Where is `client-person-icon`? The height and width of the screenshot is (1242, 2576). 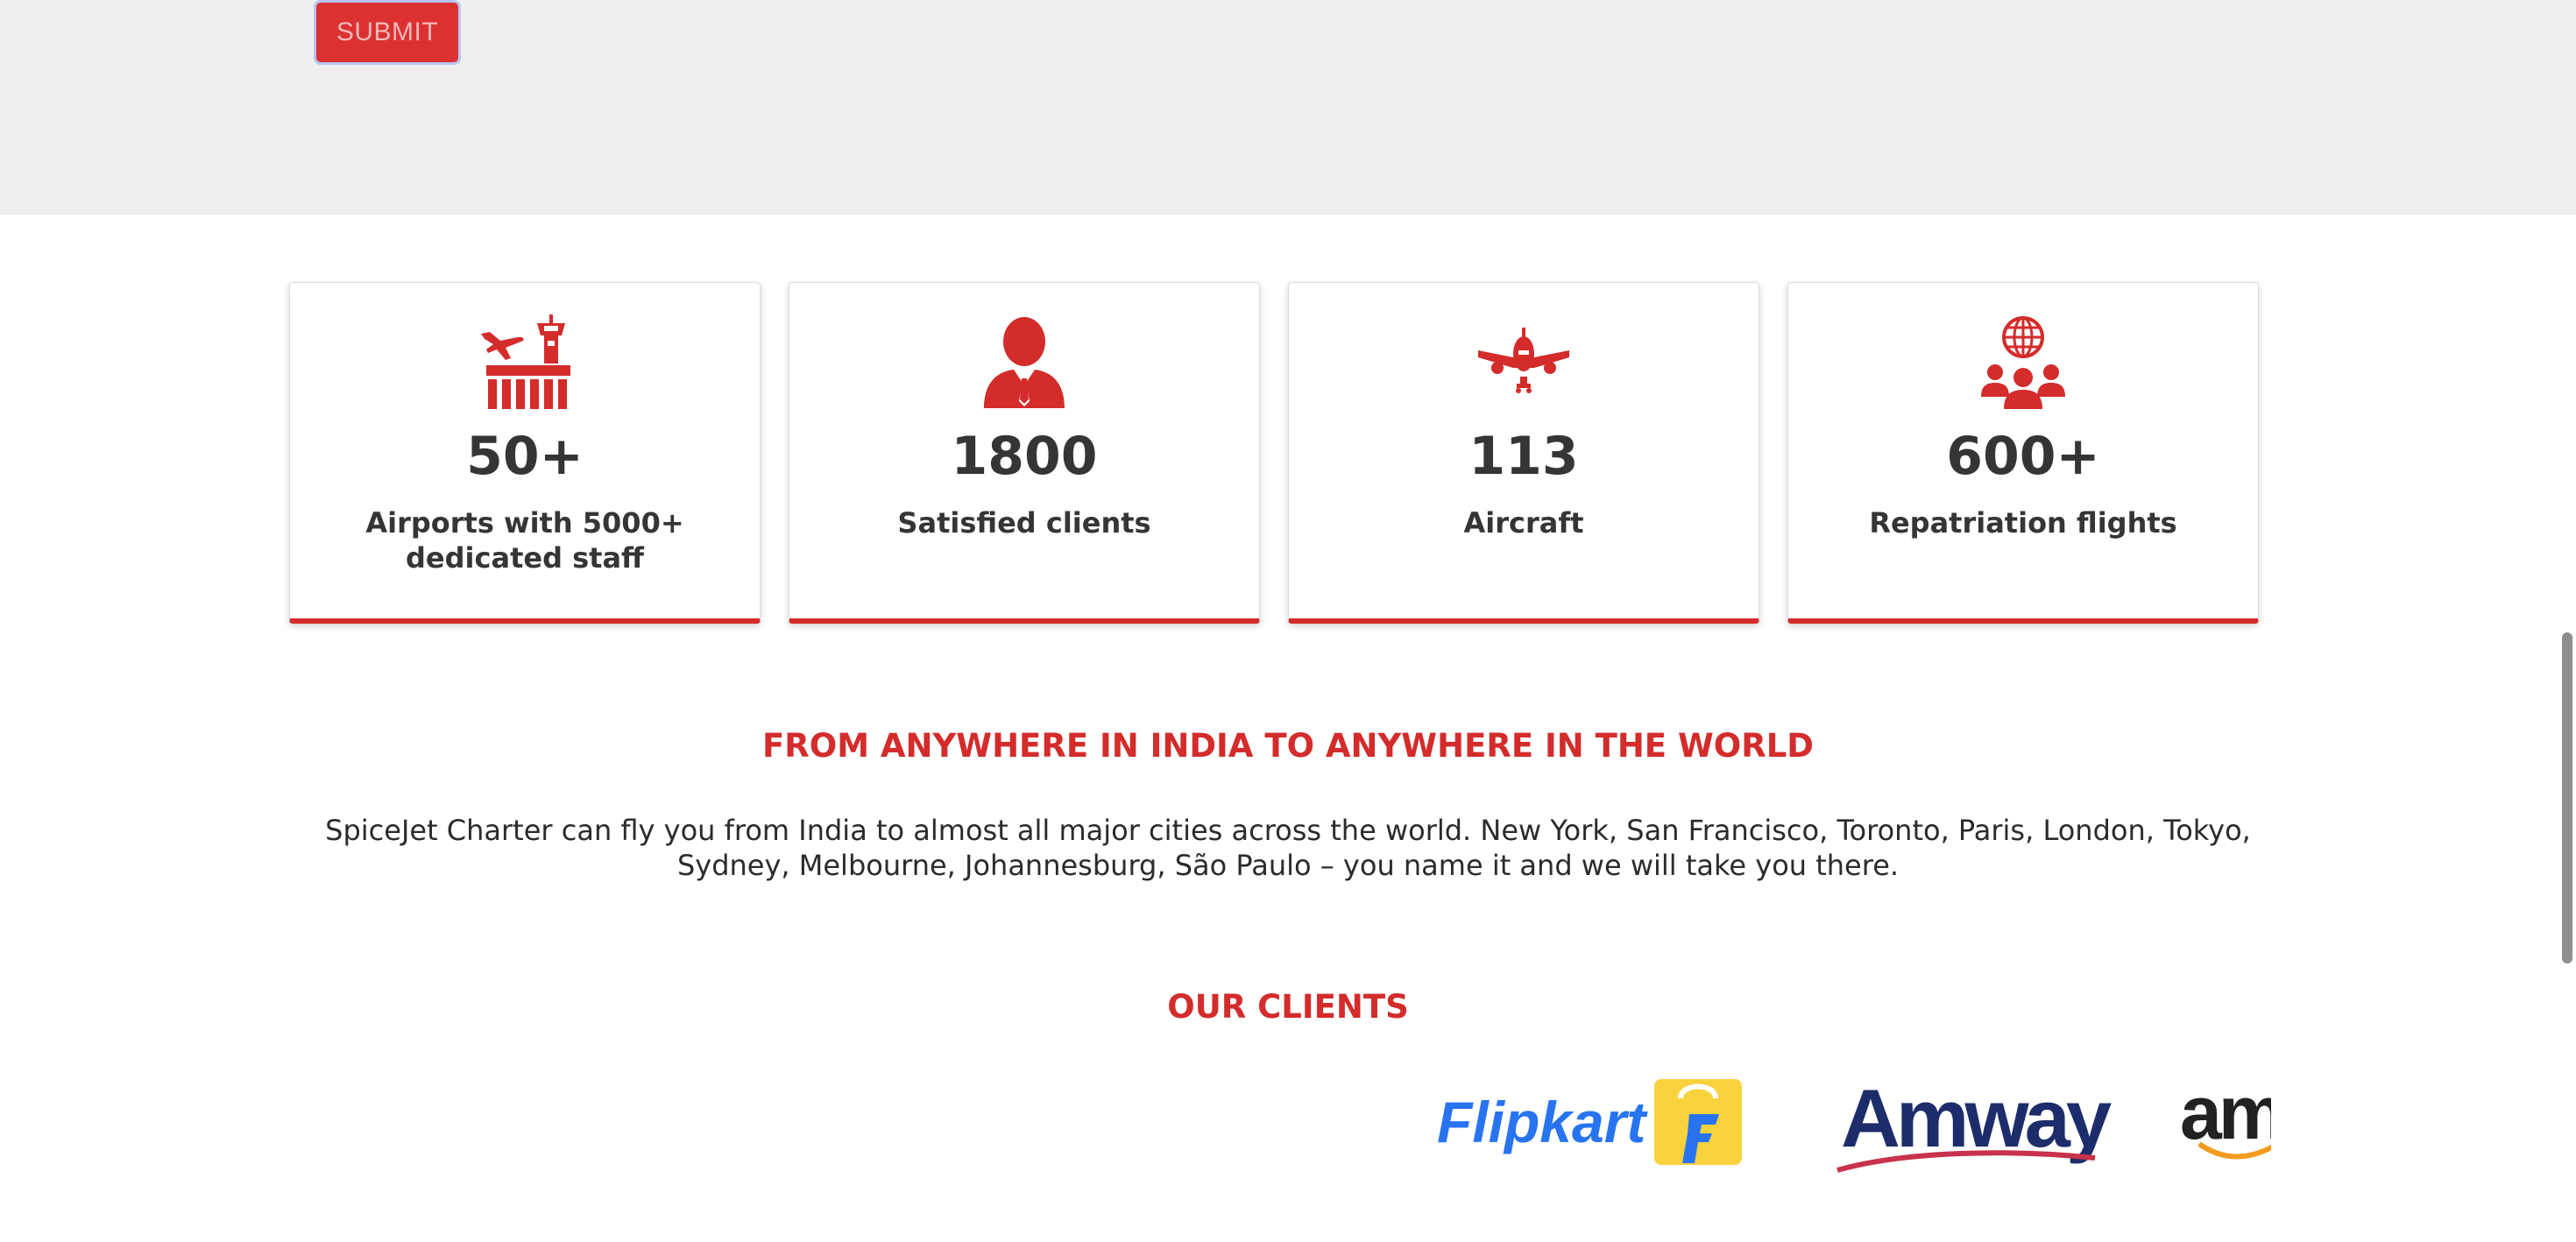
client-person-icon is located at coordinates (1024, 362).